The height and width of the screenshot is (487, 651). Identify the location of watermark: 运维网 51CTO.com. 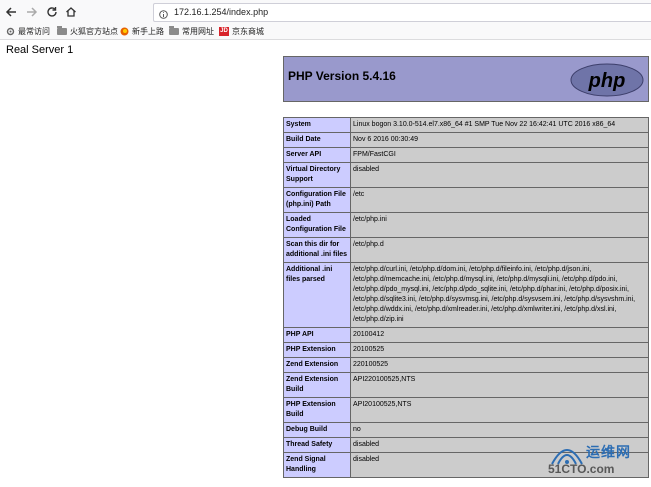
(595, 463).